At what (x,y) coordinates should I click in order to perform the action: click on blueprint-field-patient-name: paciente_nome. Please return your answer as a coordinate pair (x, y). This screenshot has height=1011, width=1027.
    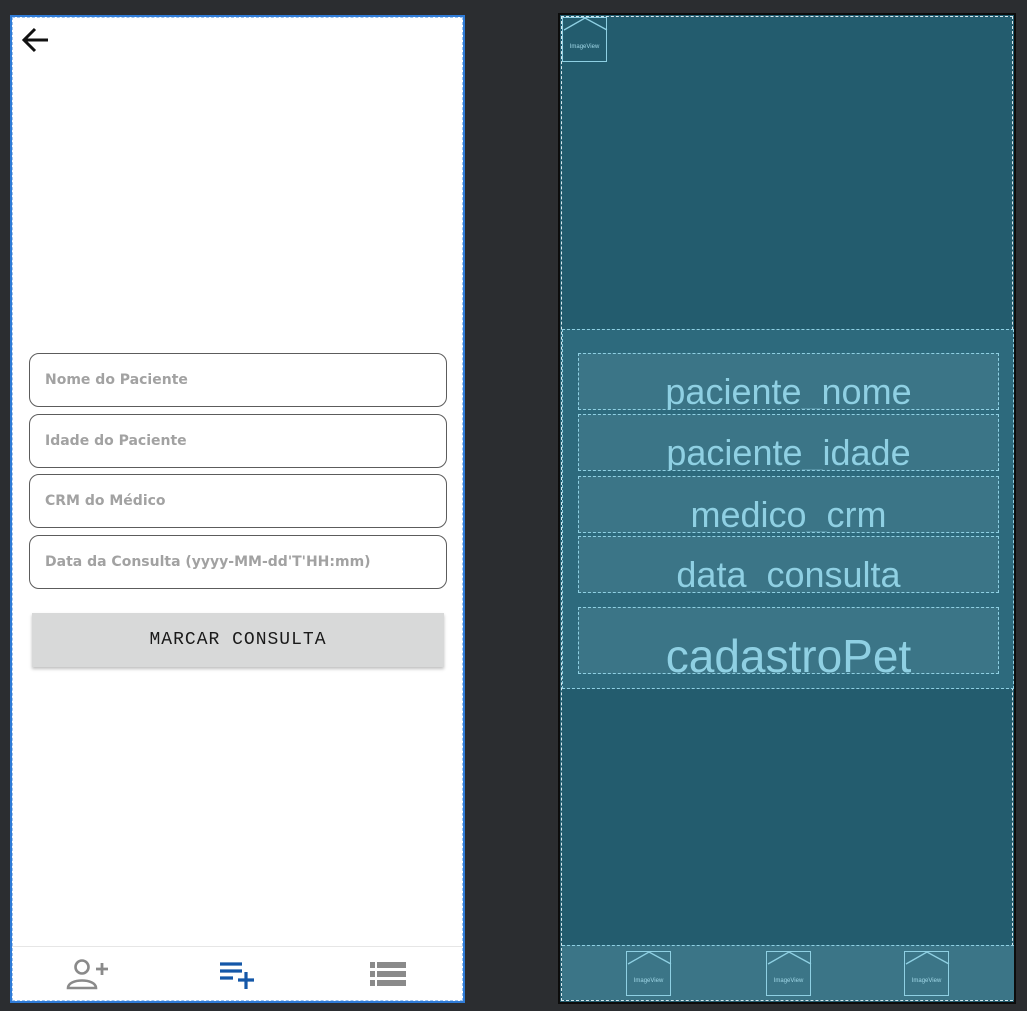
    Looking at the image, I should click on (788, 381).